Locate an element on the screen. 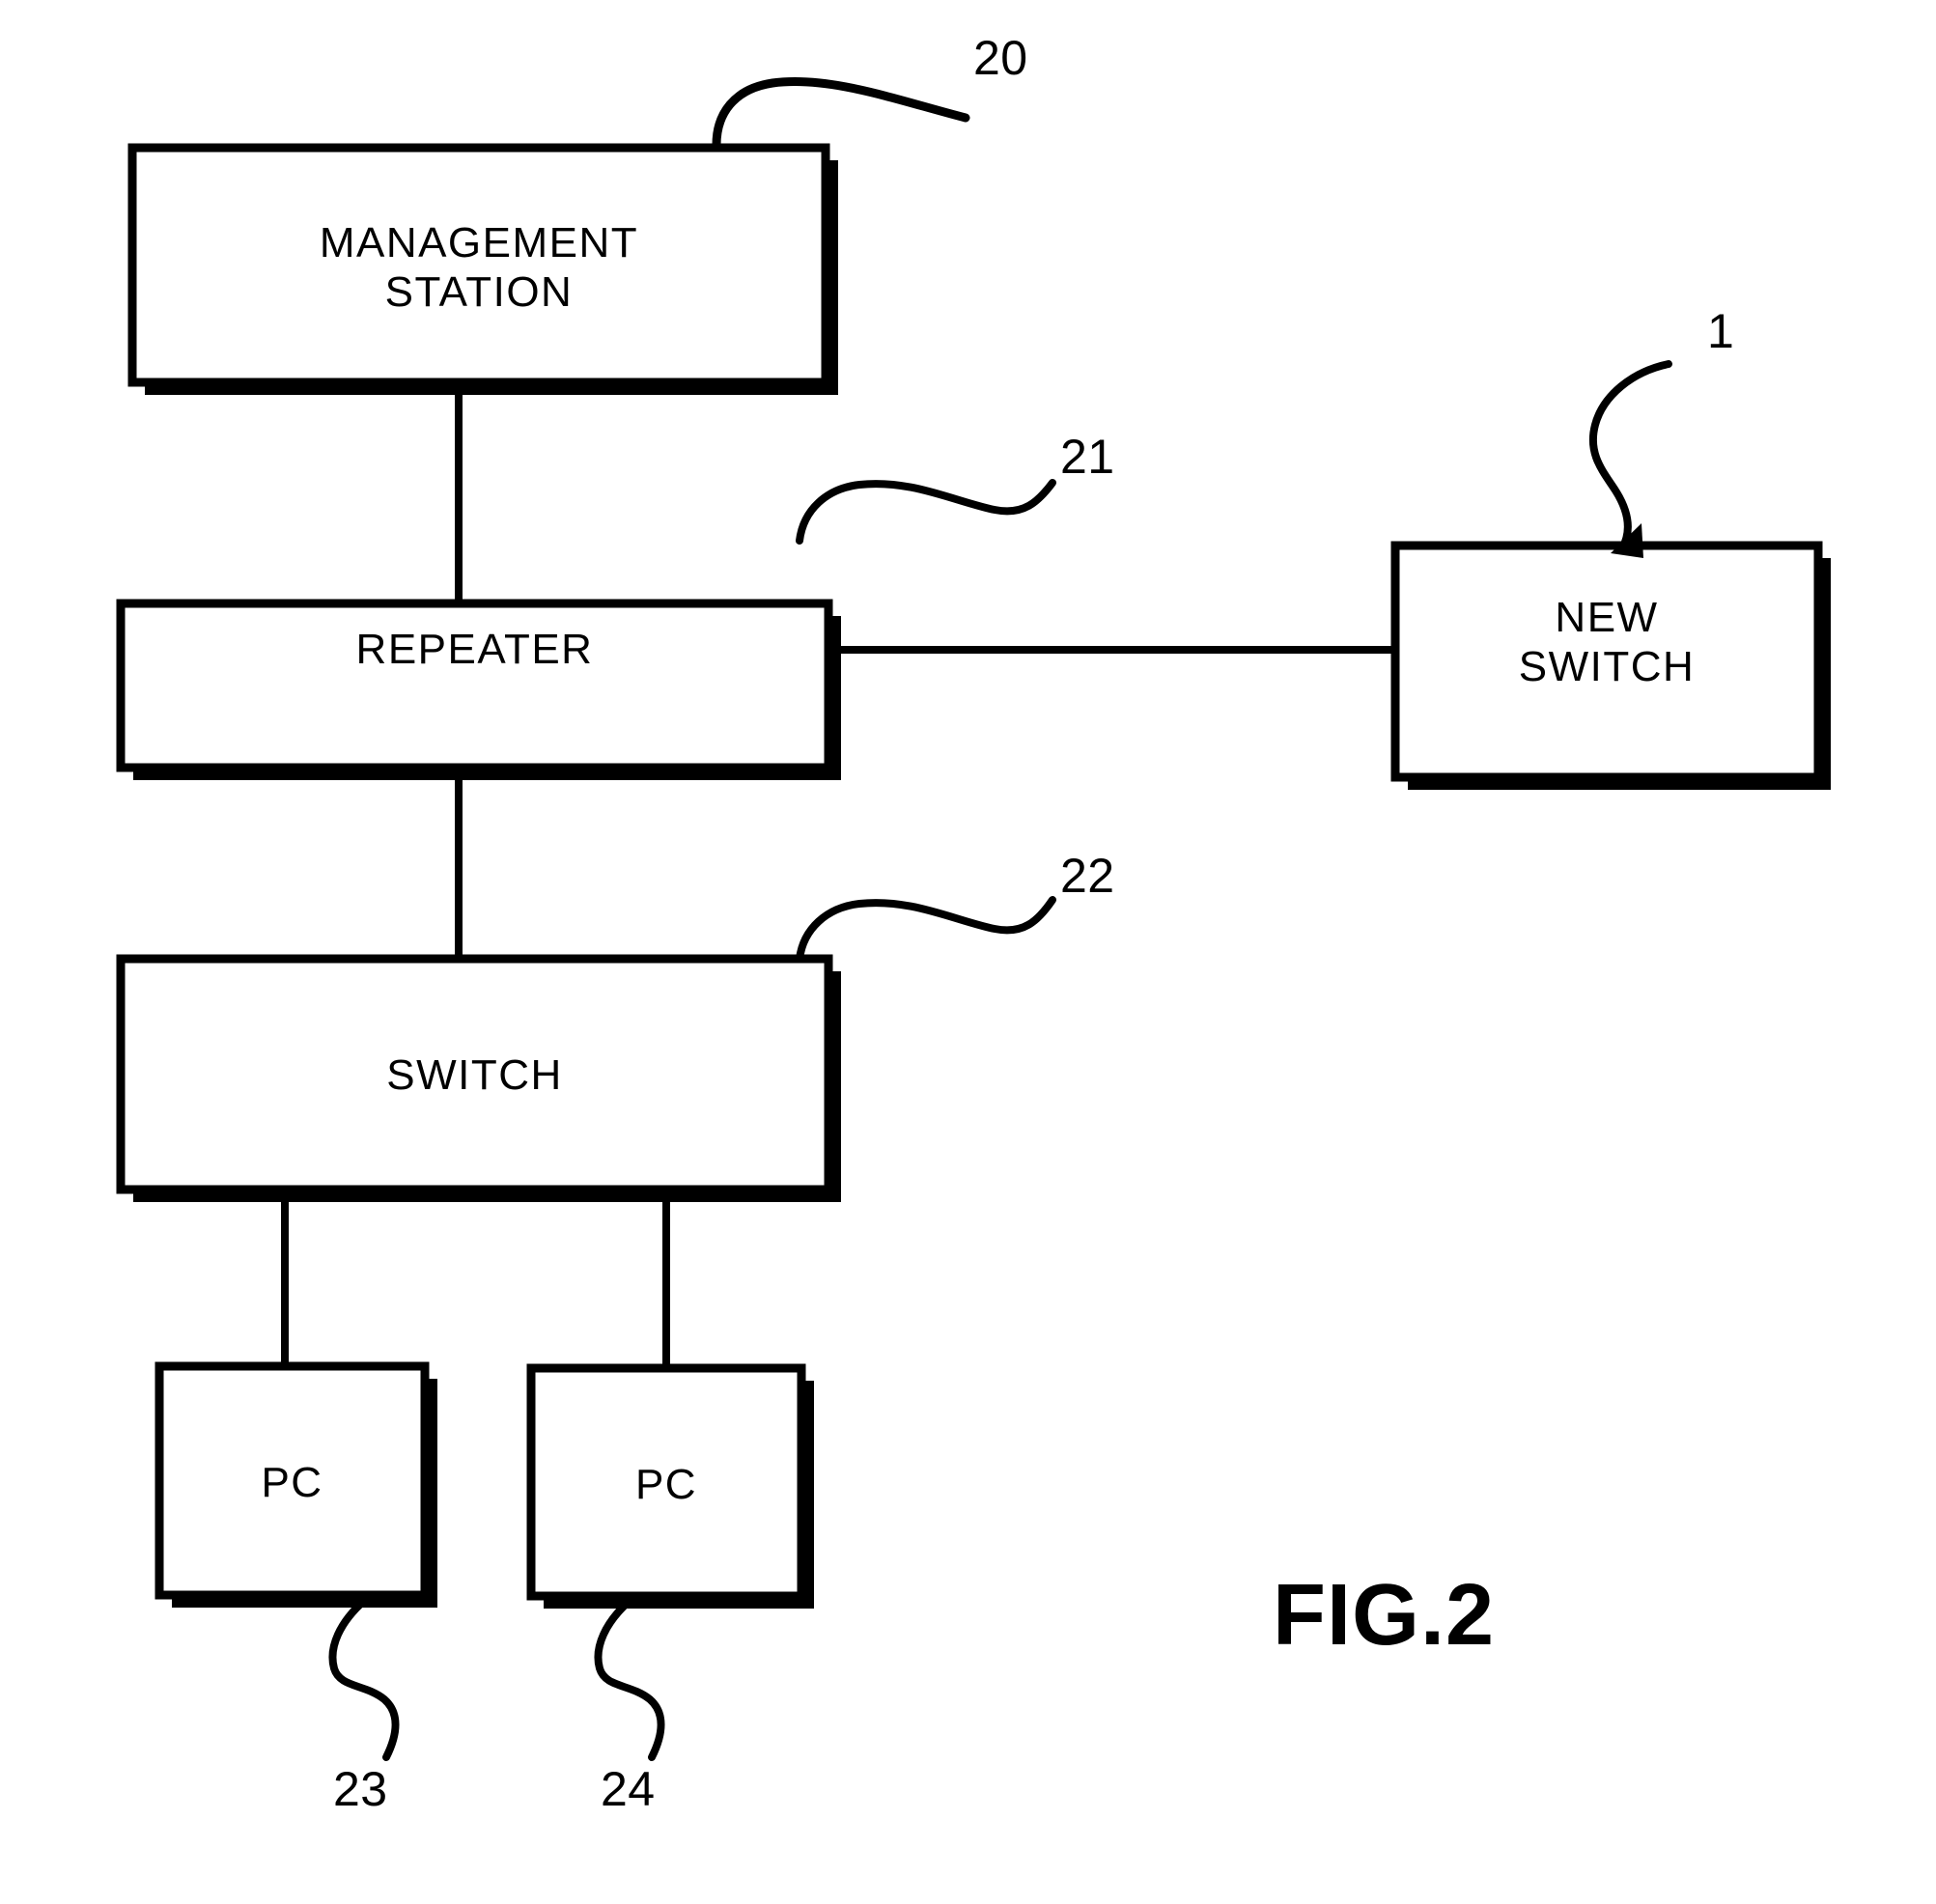 This screenshot has height=1904, width=1936. reference-numeral-1: 1 is located at coordinates (1721, 331).